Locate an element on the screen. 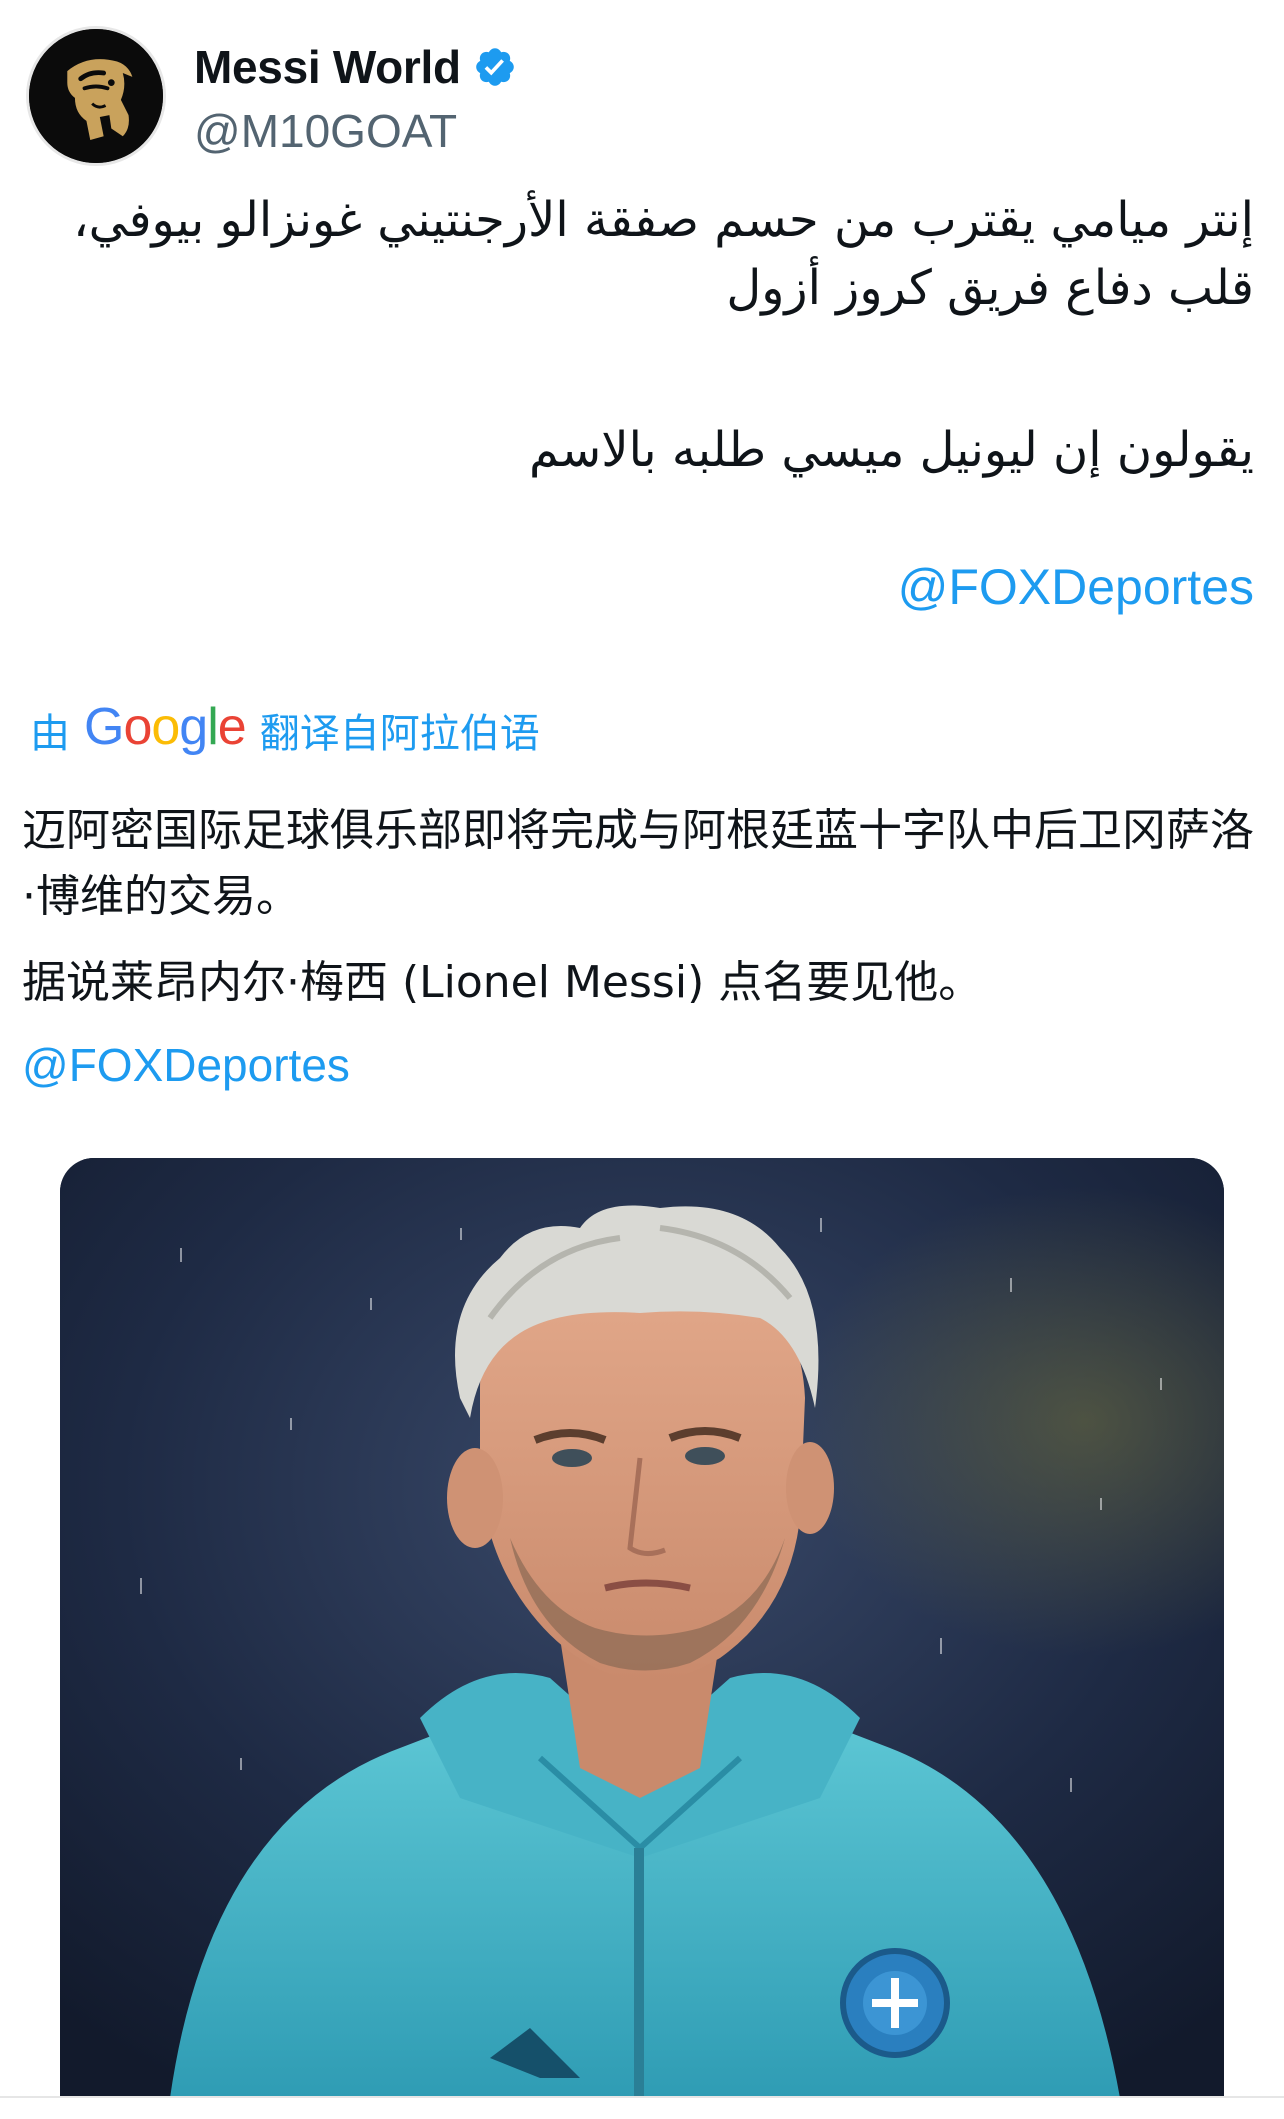 The width and height of the screenshot is (1284, 2119). goat-logo-icon is located at coordinates (96, 96).